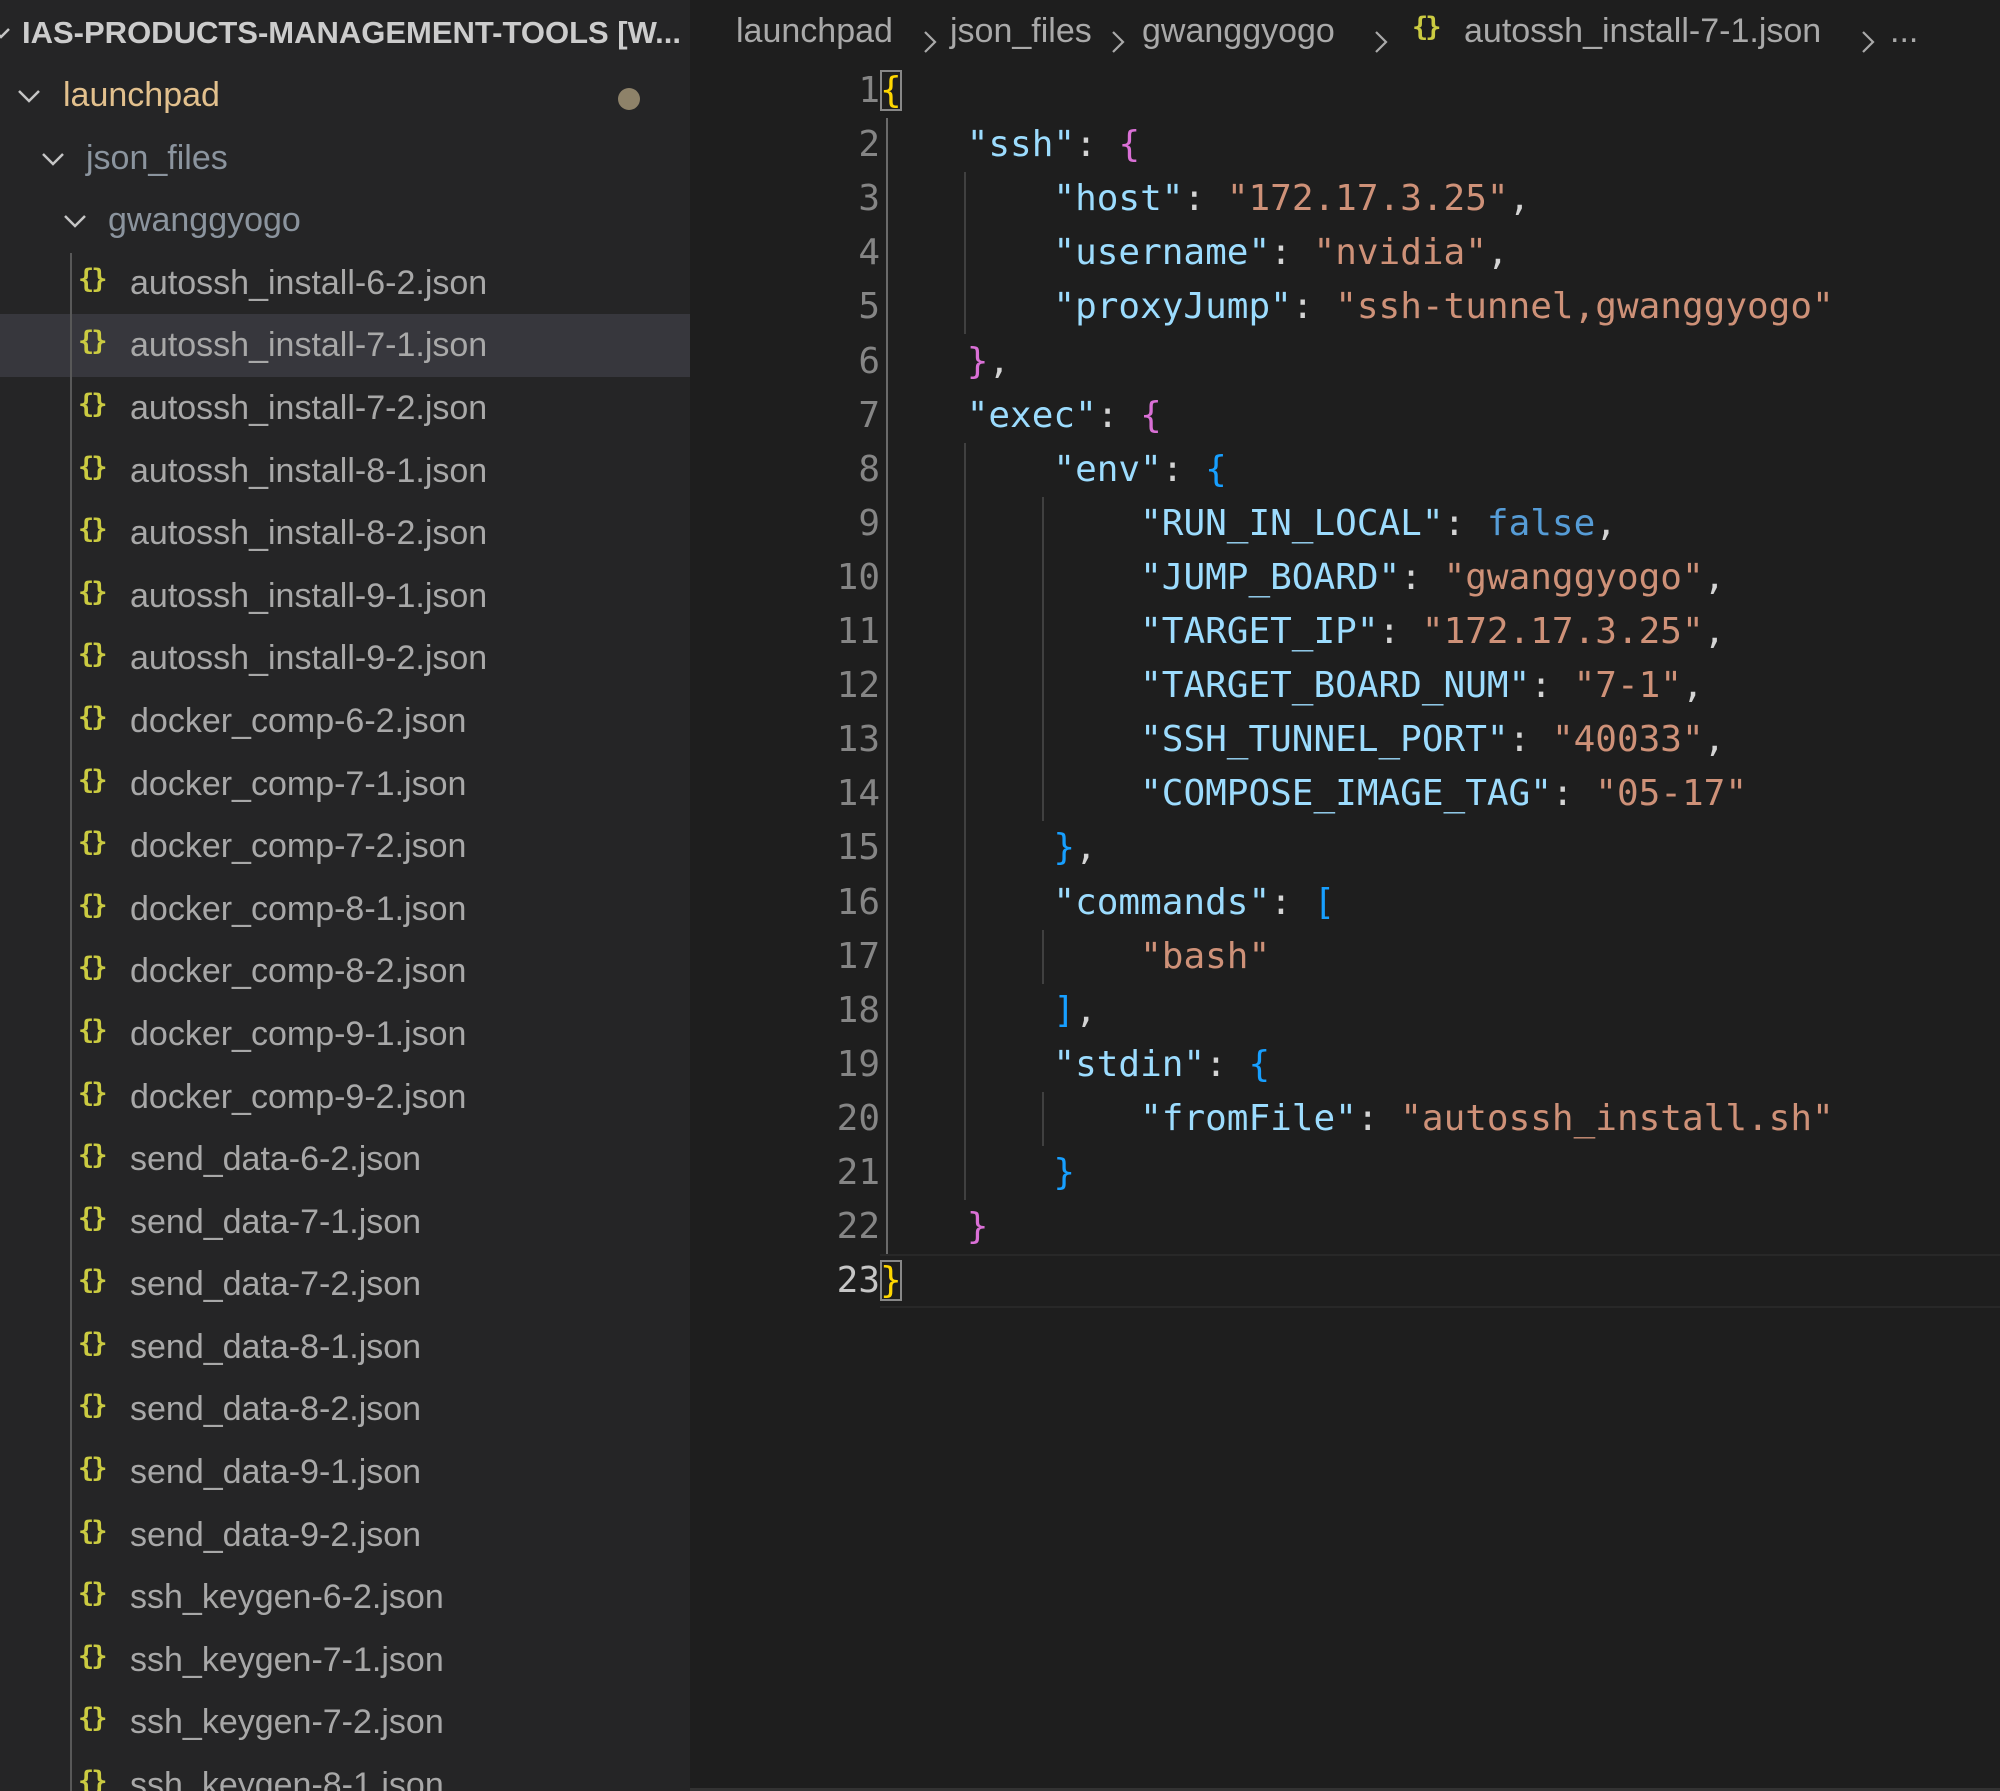 The image size is (2000, 1791). Describe the element at coordinates (858, 1118) in the screenshot. I see `line-number: 20` at that location.